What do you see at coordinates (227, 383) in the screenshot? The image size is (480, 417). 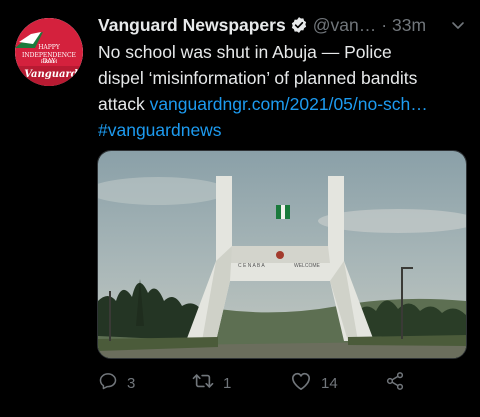 I see `retweet-count: 1` at bounding box center [227, 383].